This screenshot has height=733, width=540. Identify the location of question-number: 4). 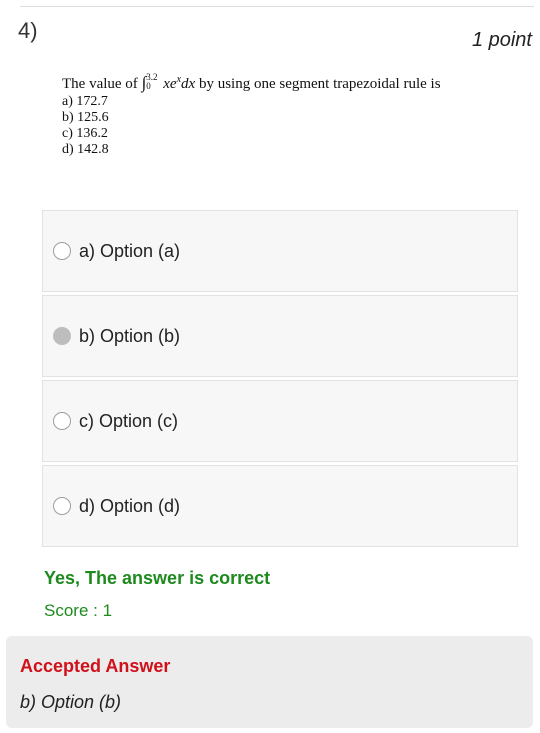
(28, 30).